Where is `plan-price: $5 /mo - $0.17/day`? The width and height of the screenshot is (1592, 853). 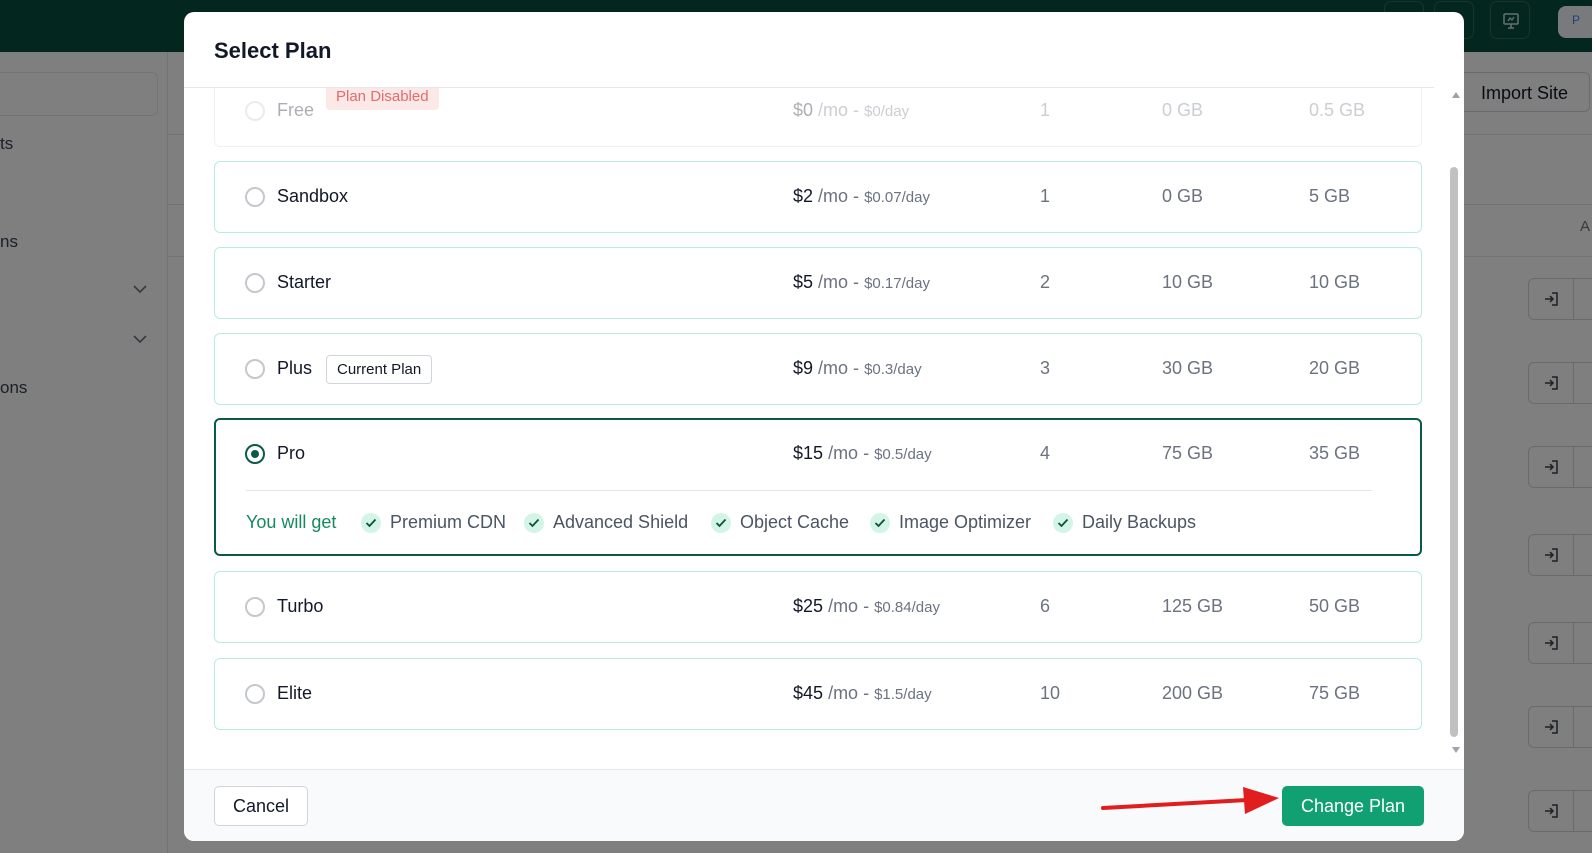
plan-price: $5 /mo - $0.17/day is located at coordinates (861, 282).